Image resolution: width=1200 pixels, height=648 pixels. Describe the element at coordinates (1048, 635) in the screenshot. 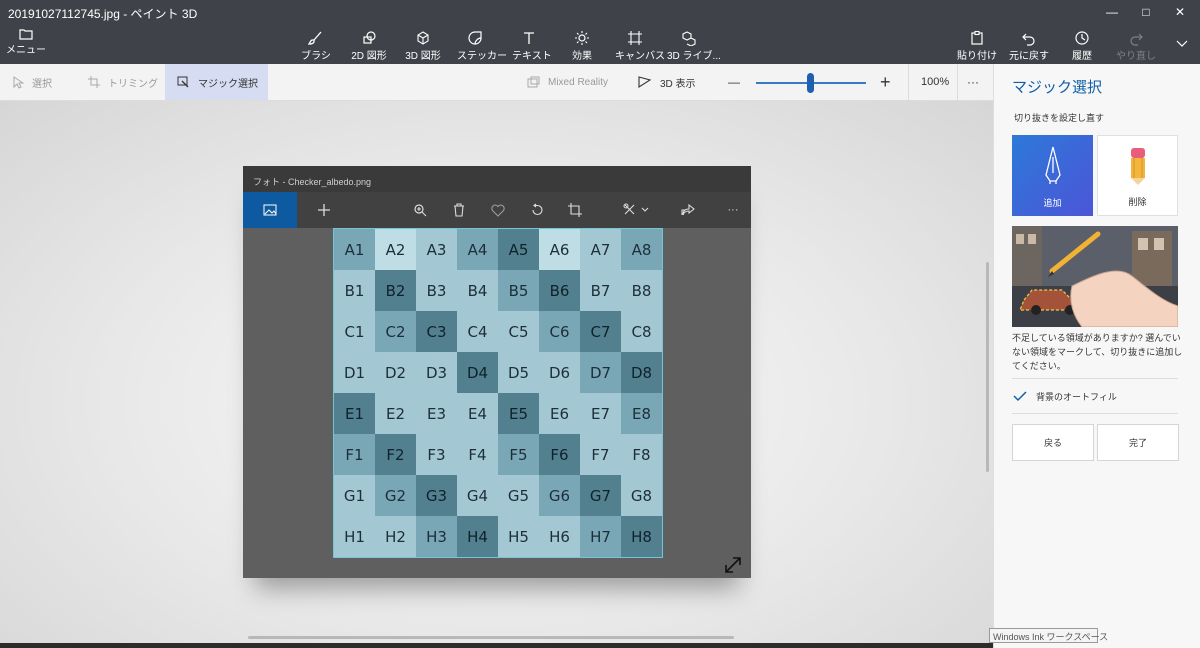

I see `windows-ink-tooltip: Windows Ink ワークスペース` at that location.